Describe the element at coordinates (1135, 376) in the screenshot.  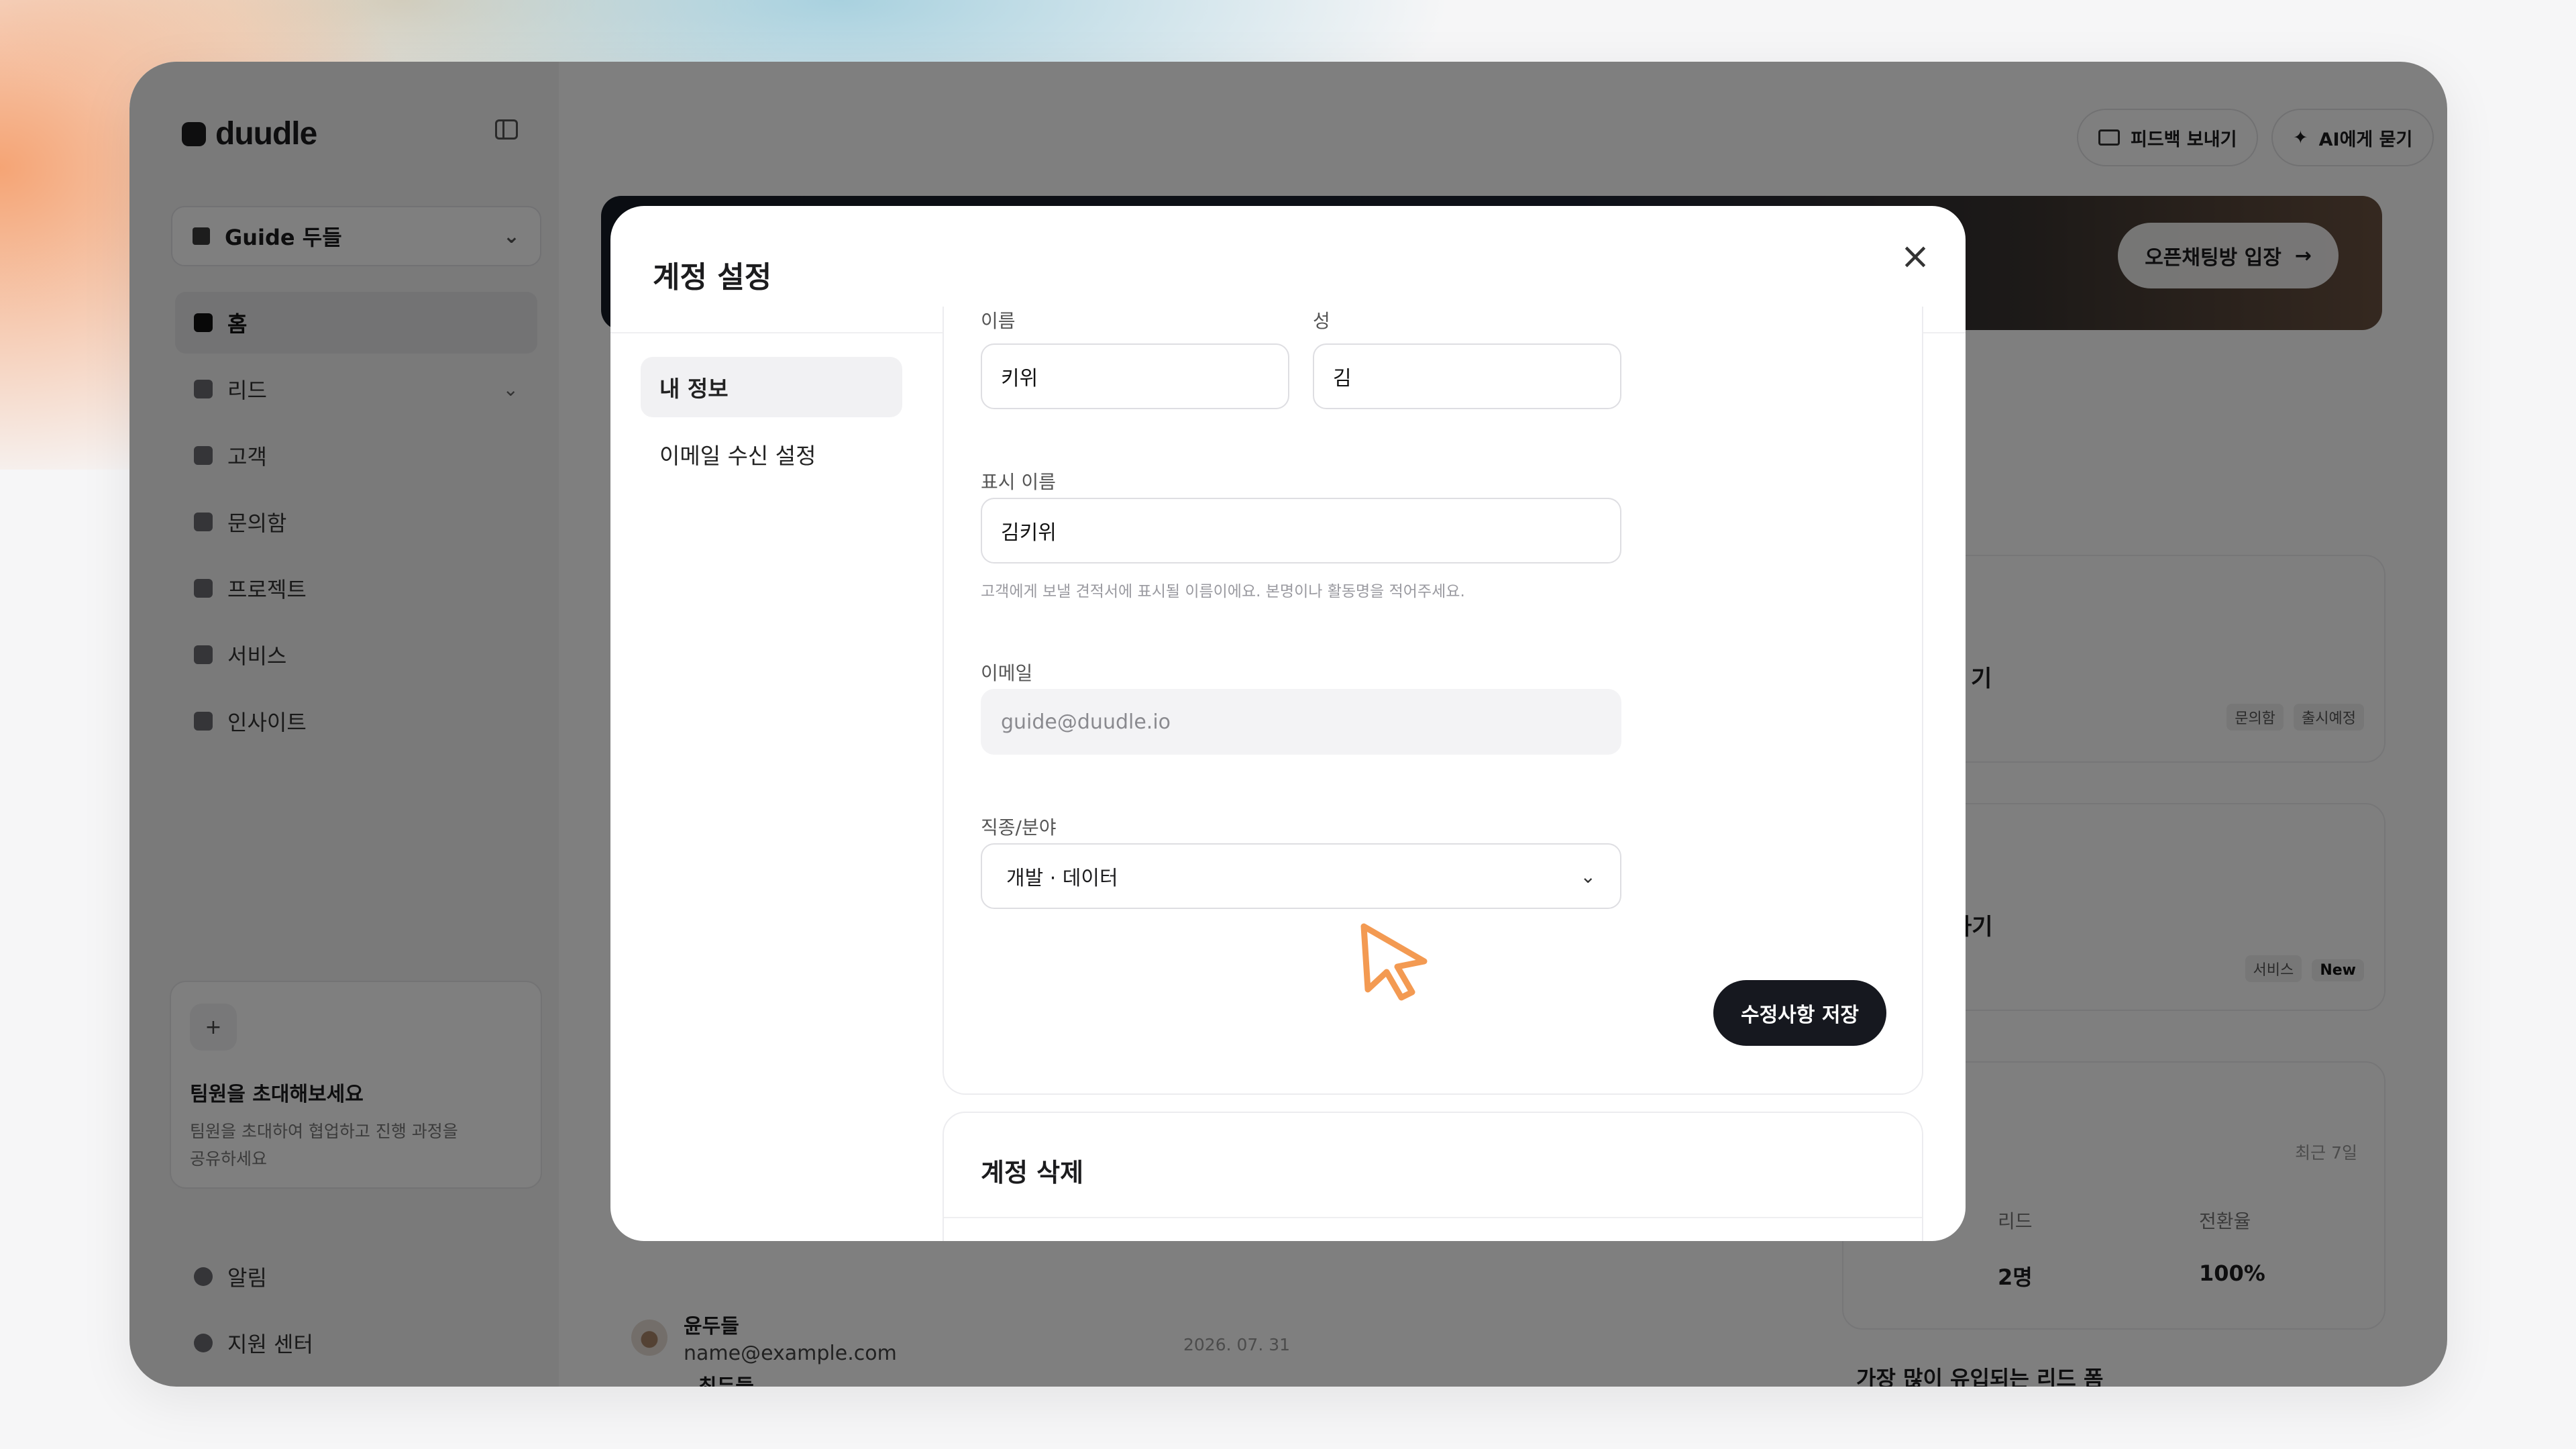
I see `first-name-field` at that location.